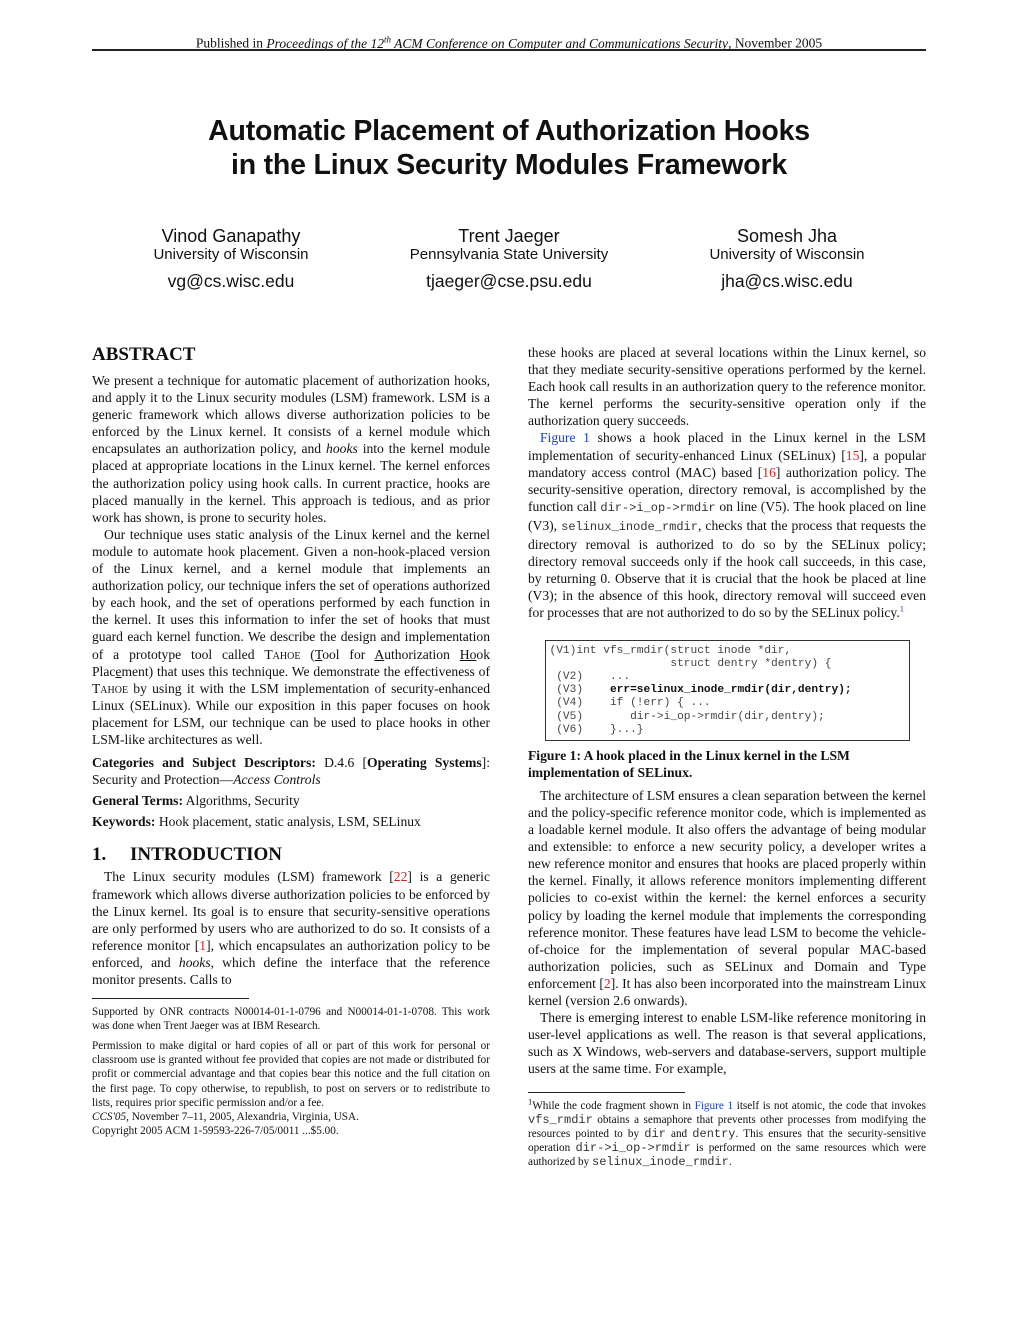 The width and height of the screenshot is (1020, 1320). What do you see at coordinates (468, 654) in the screenshot?
I see `acronym-letter: Ho` at bounding box center [468, 654].